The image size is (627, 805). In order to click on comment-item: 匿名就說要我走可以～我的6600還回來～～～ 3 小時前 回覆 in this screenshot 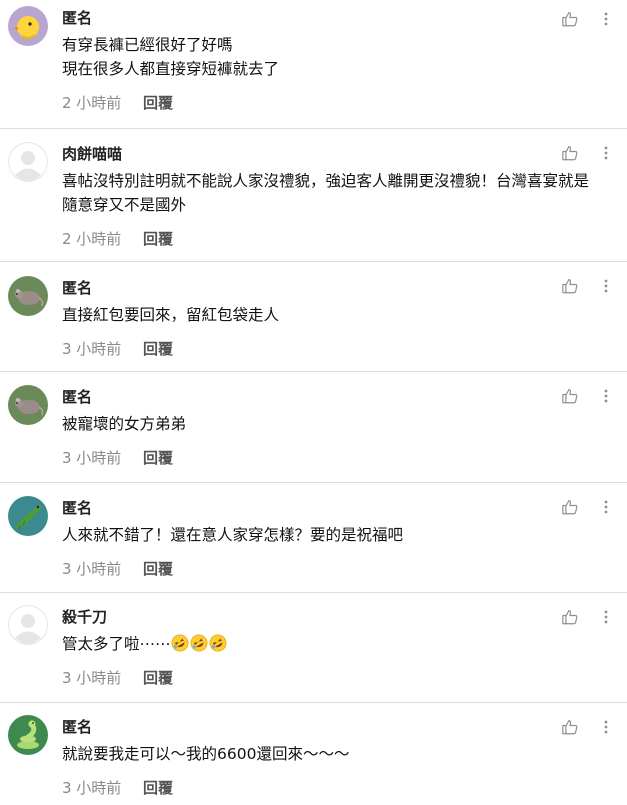, I will do `click(313, 753)`.